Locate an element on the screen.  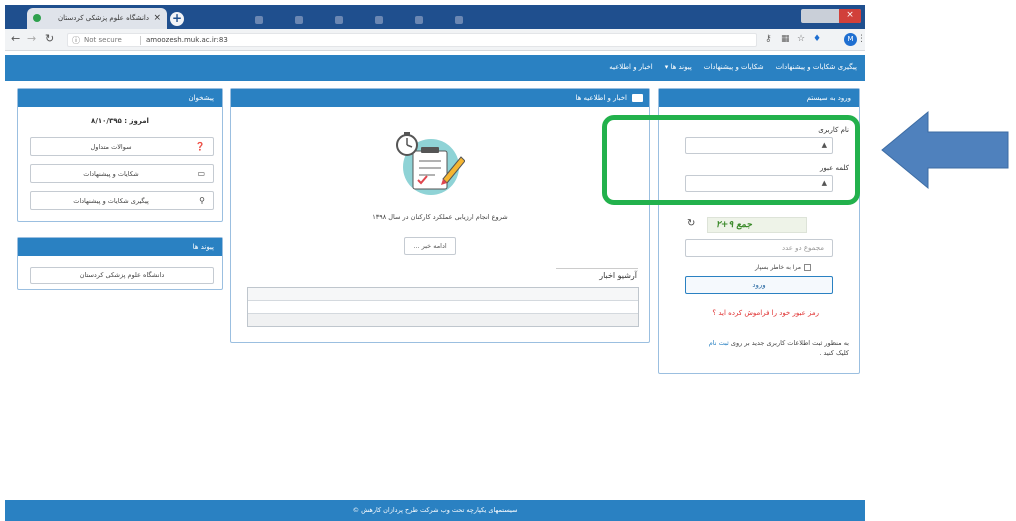
star-icon: ☆ is located at coordinates (801, 39).